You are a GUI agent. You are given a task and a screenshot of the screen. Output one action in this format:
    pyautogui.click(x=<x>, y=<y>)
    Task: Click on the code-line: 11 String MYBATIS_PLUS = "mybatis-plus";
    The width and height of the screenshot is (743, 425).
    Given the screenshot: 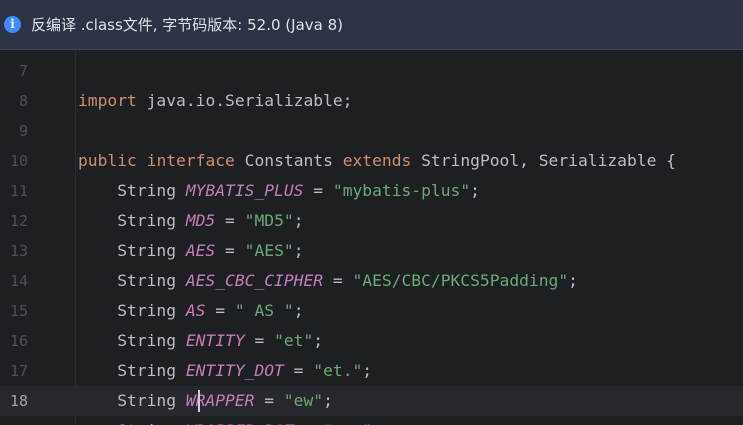 What is the action you would take?
    pyautogui.click(x=371, y=191)
    